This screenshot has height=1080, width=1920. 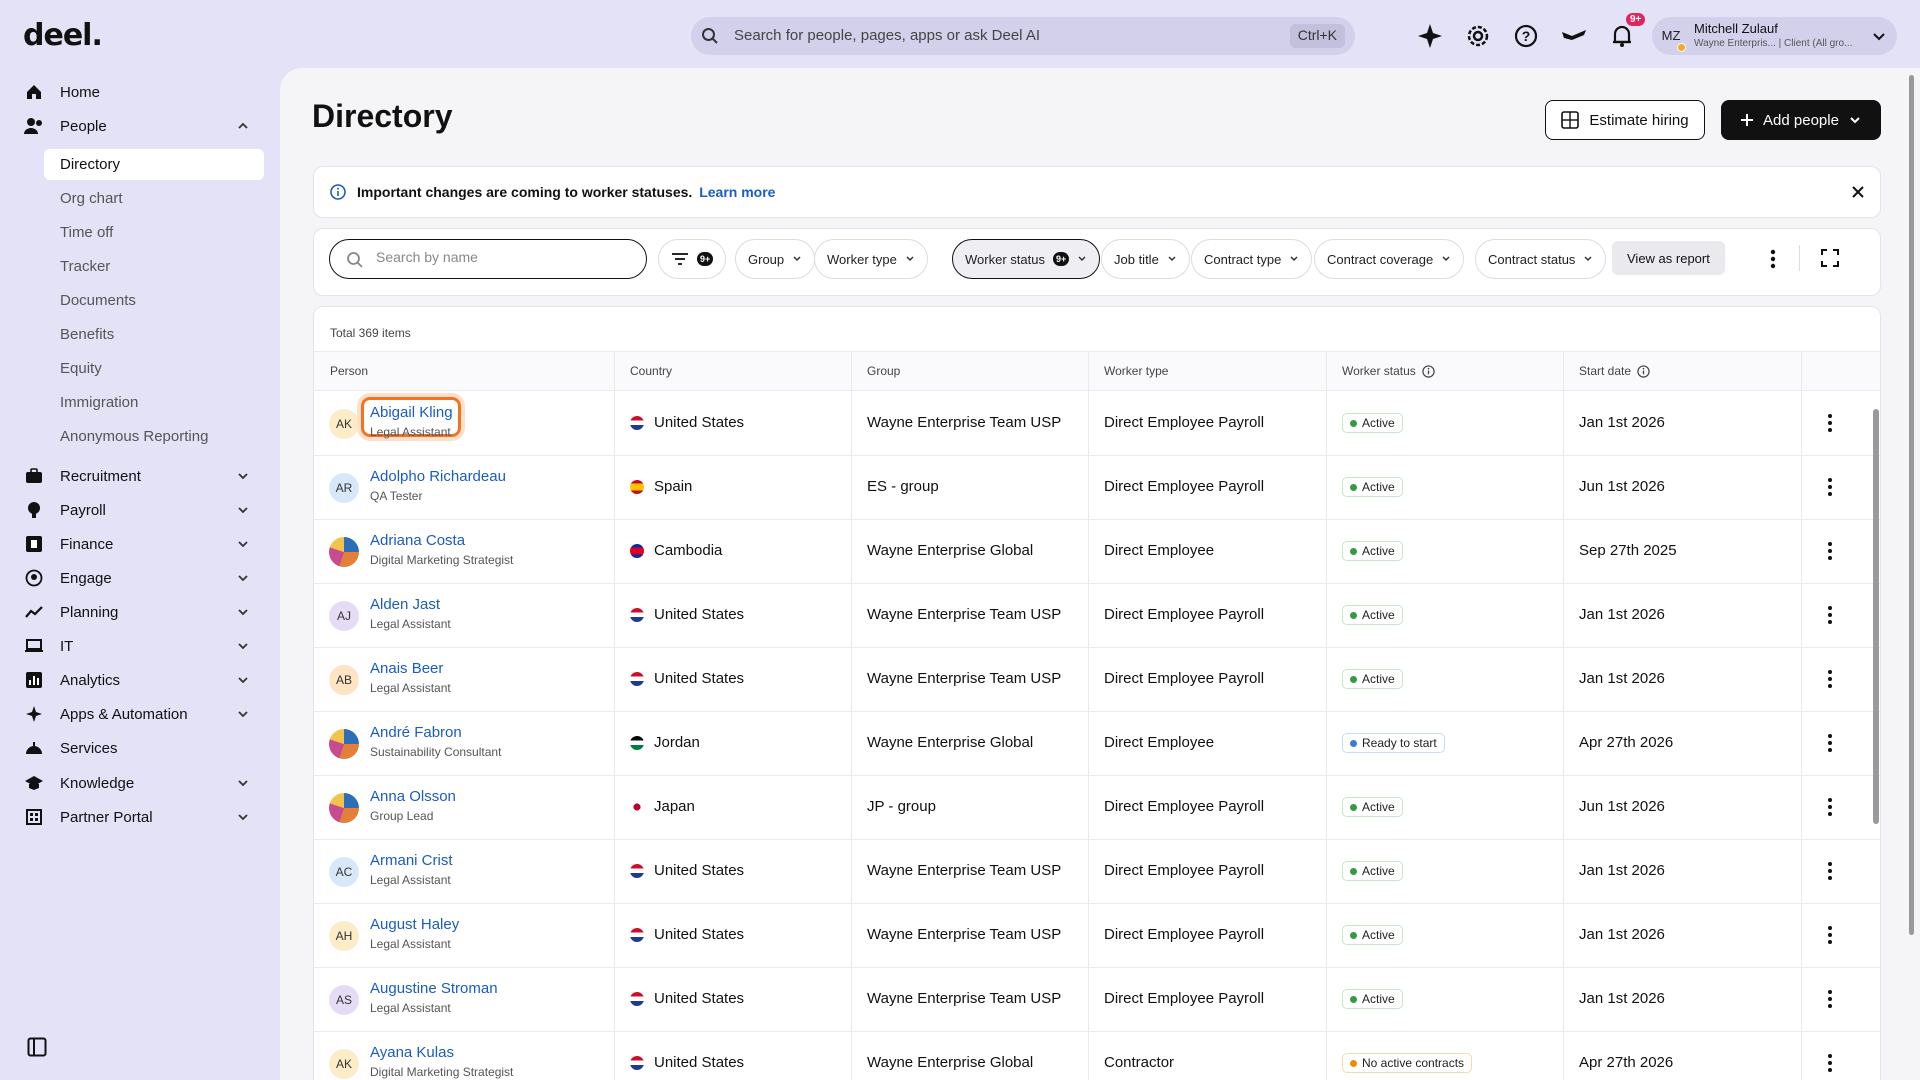 What do you see at coordinates (1622, 486) in the screenshot?
I see `start-date-cell: Jun 1st 2026` at bounding box center [1622, 486].